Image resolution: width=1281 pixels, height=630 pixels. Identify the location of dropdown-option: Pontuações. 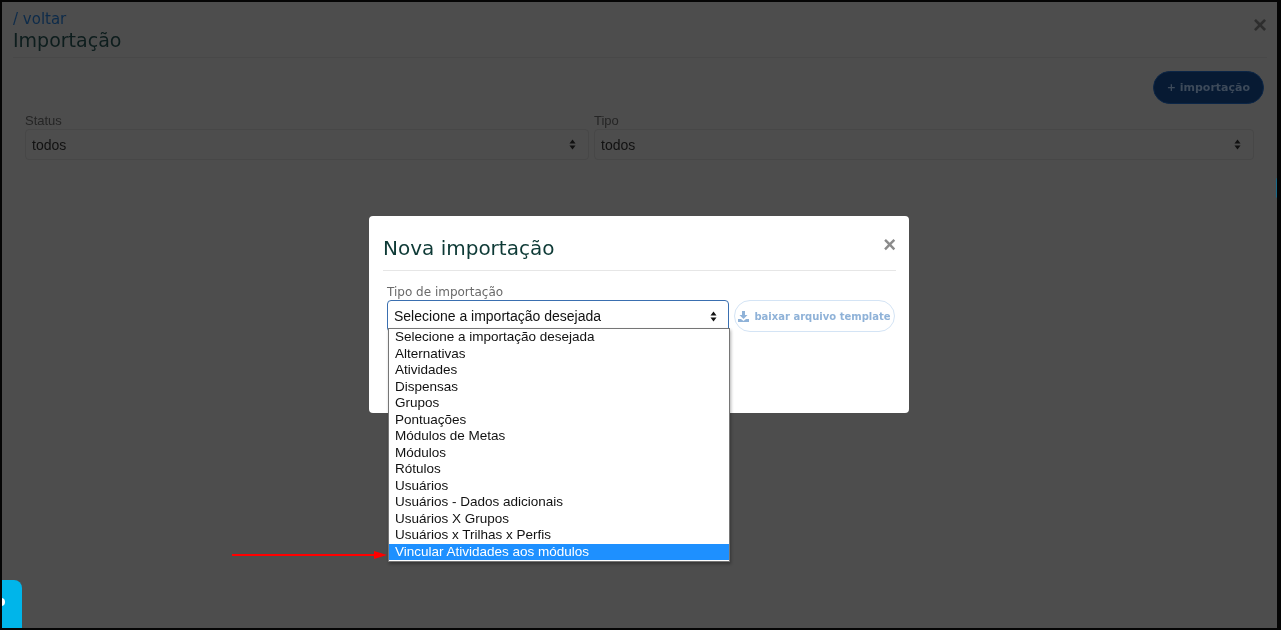
(559, 419).